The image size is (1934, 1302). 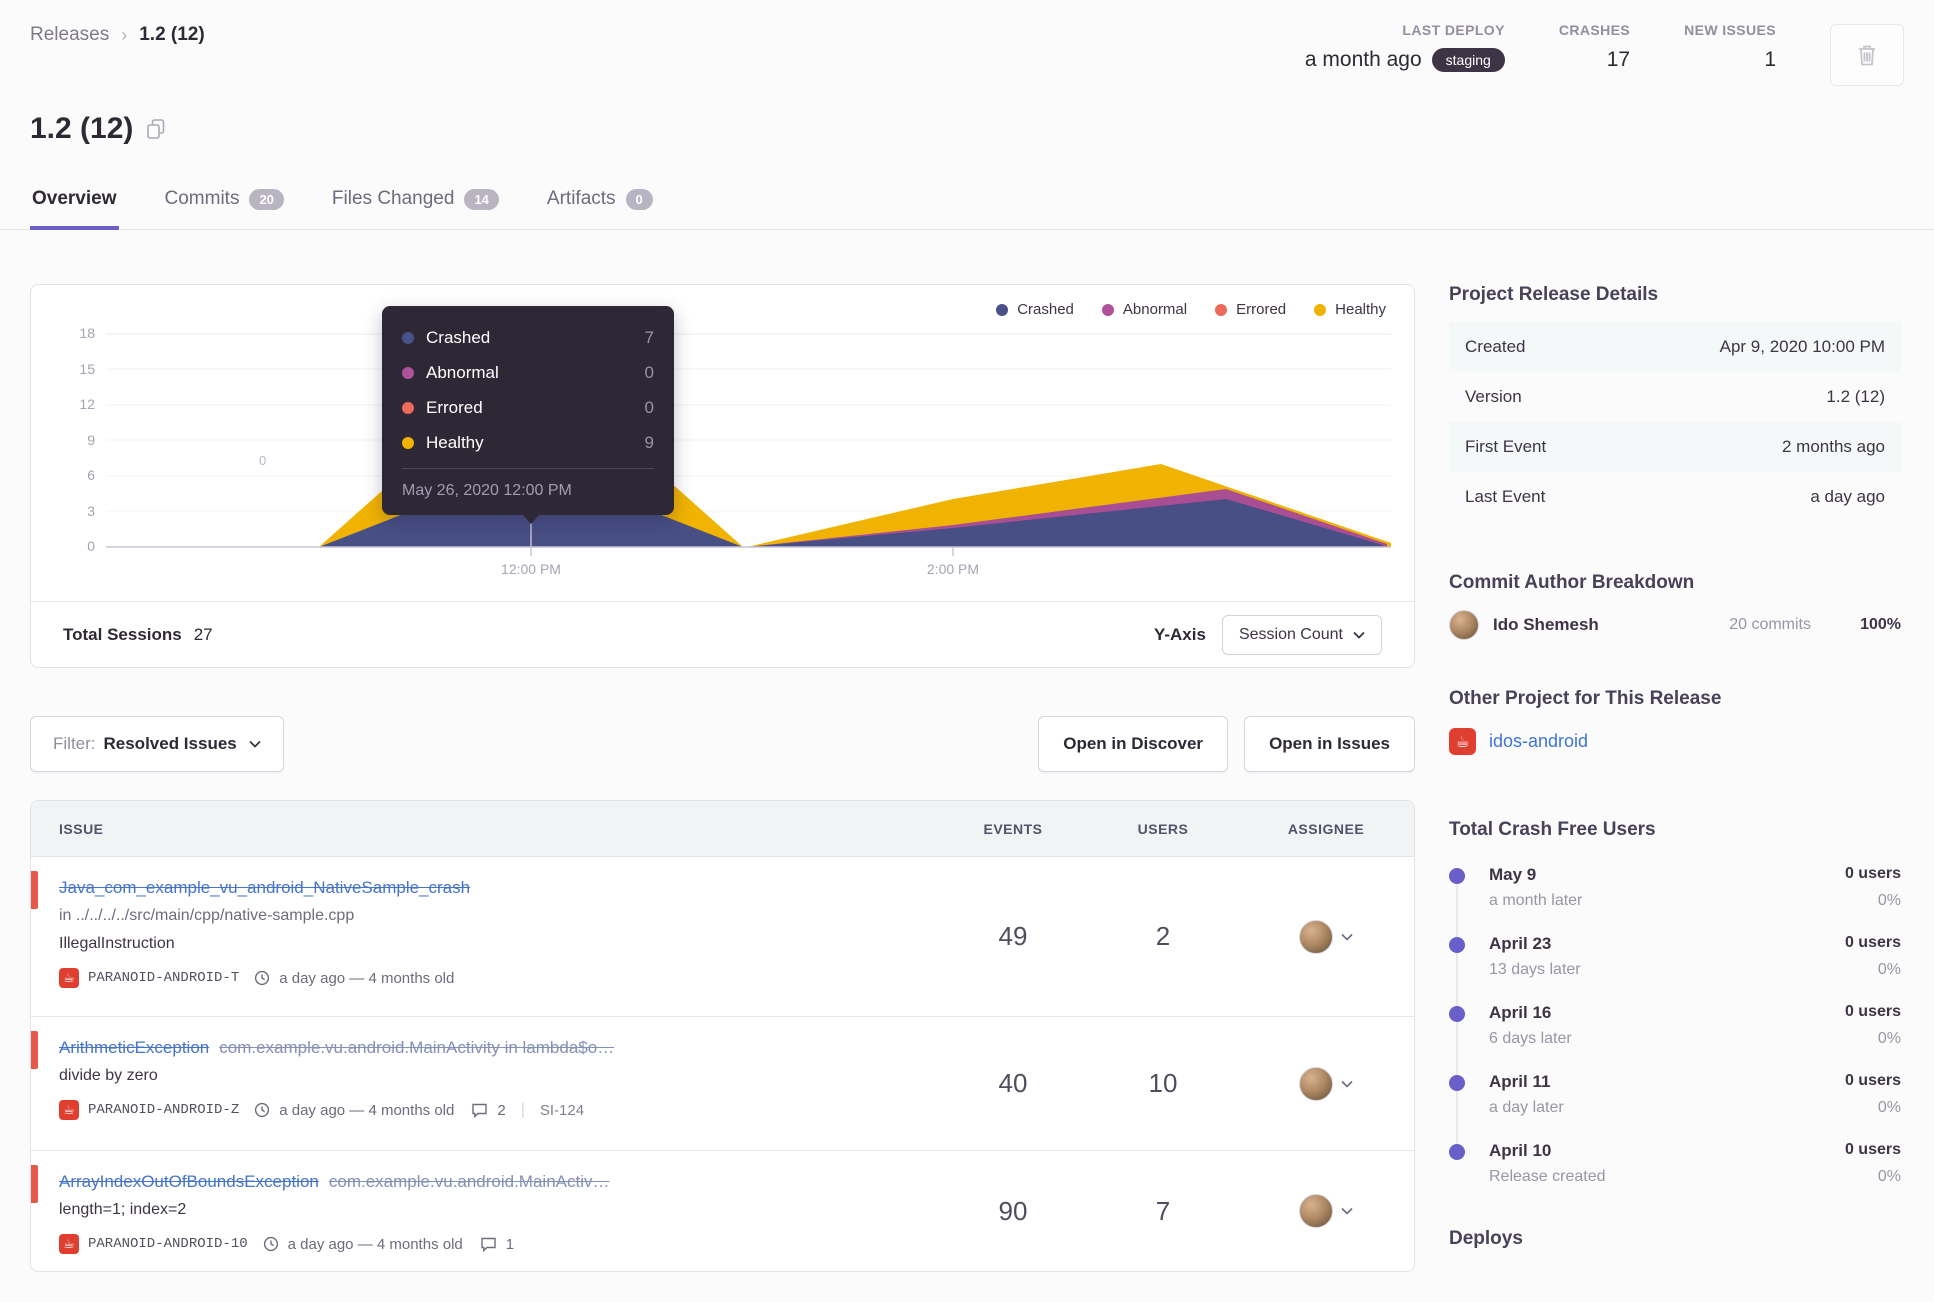 What do you see at coordinates (1163, 1083) in the screenshot?
I see `issue-users-count: 10` at bounding box center [1163, 1083].